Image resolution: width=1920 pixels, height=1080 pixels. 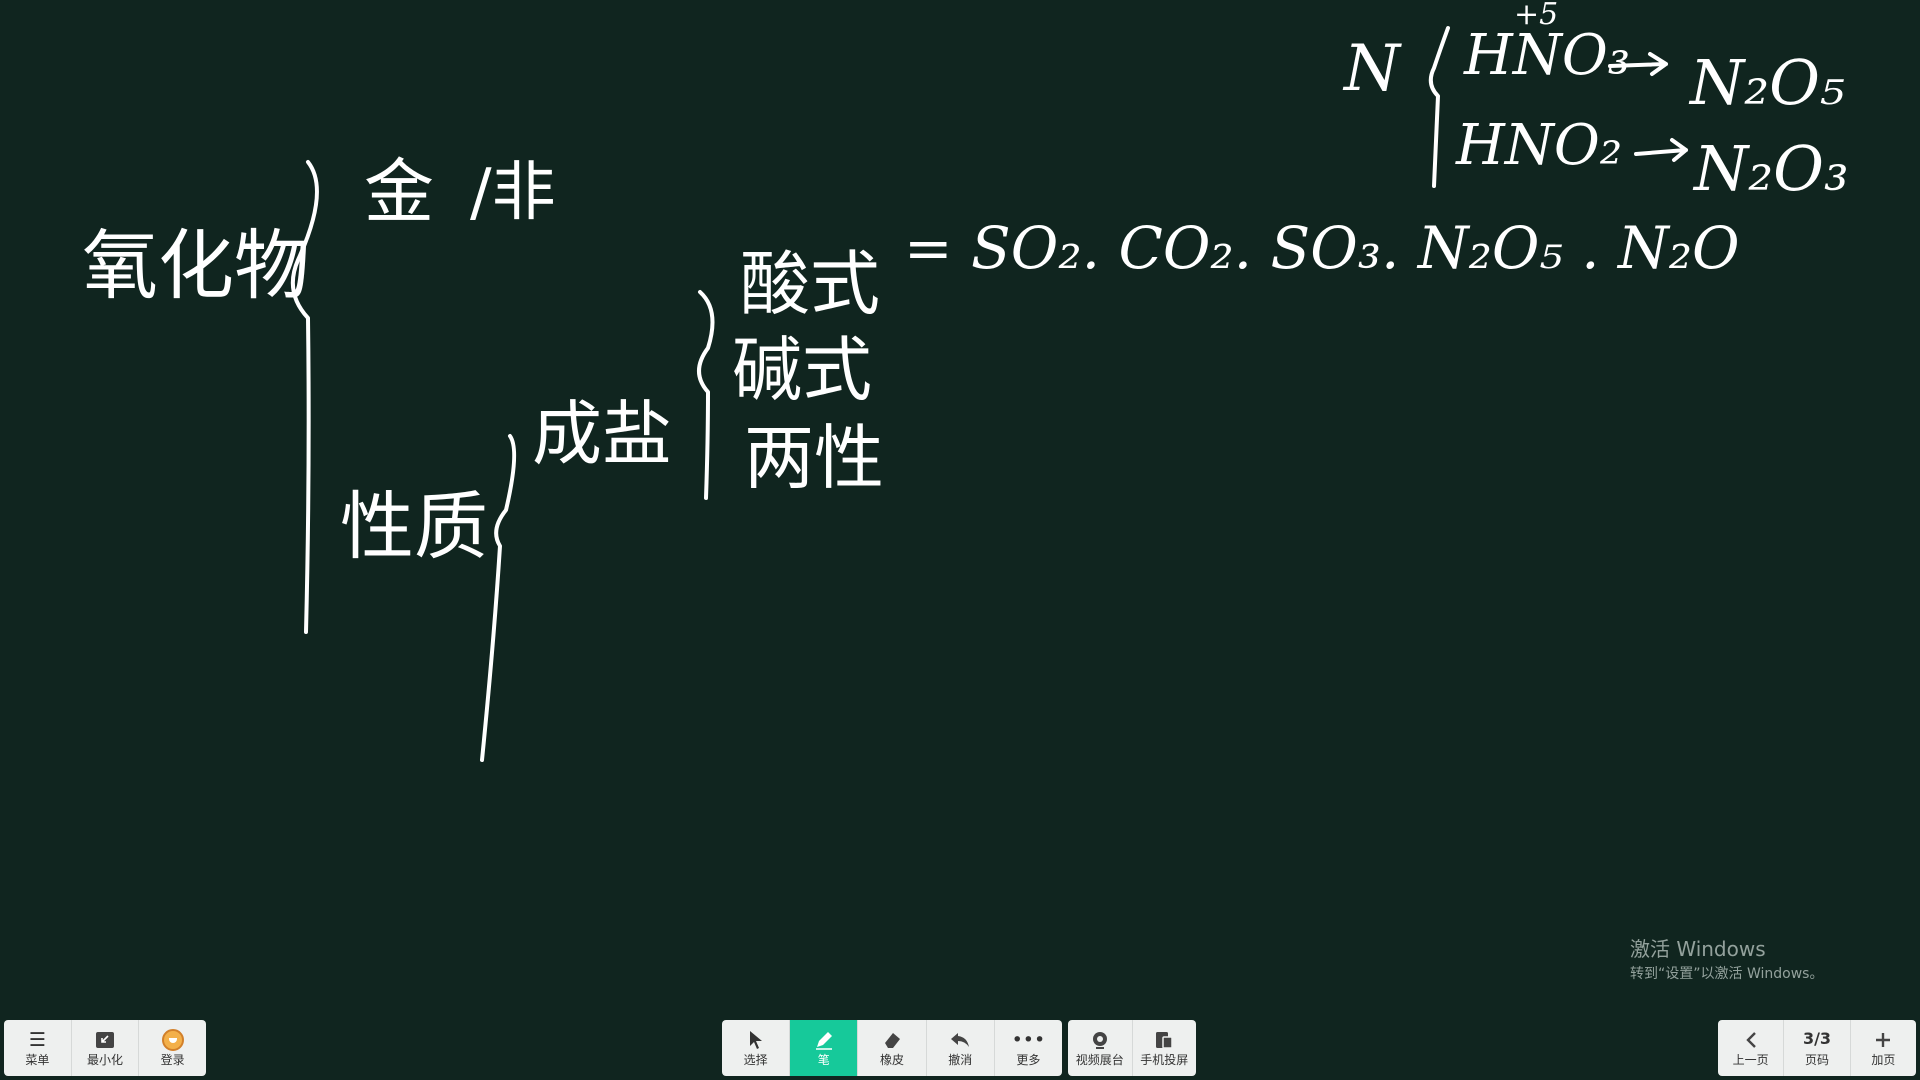 I want to click on add-page-button: 加页, so click(x=1883, y=1048).